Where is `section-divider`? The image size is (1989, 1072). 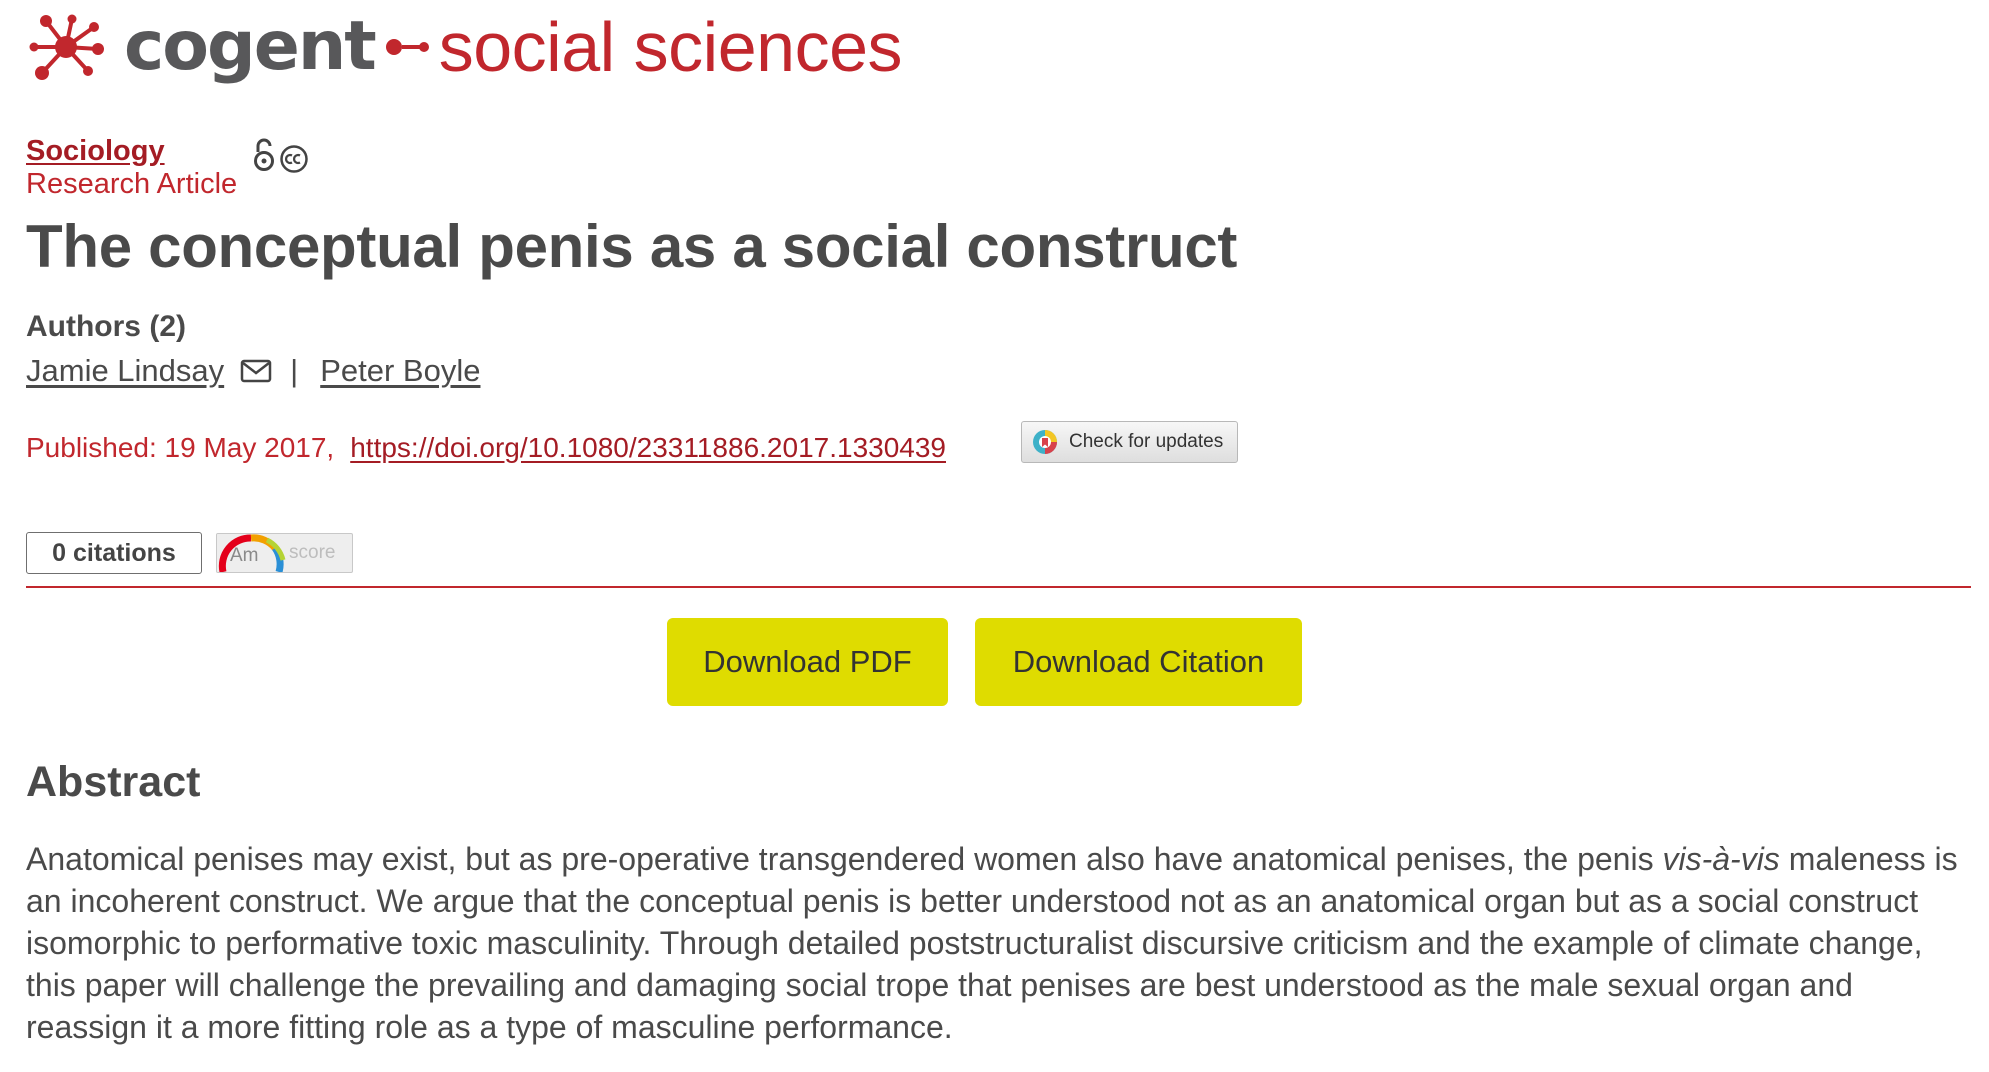
section-divider is located at coordinates (998, 587).